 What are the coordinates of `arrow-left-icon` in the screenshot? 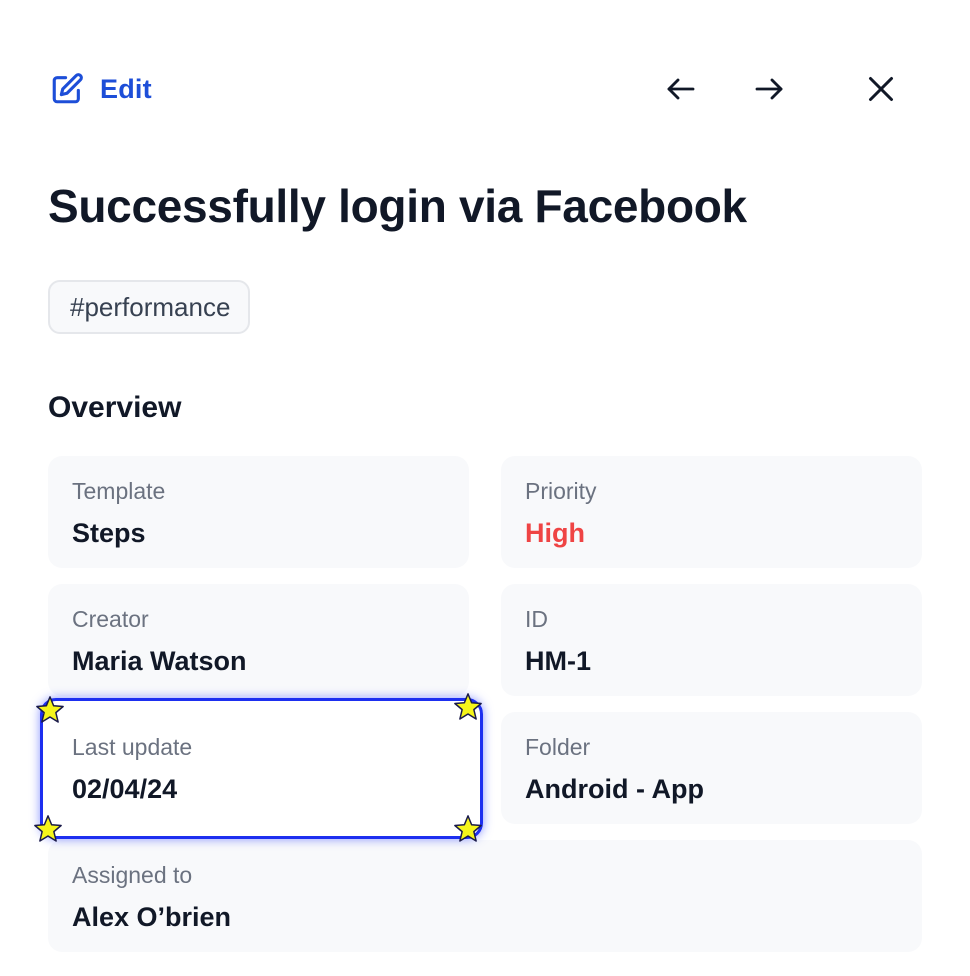 It's located at (681, 89).